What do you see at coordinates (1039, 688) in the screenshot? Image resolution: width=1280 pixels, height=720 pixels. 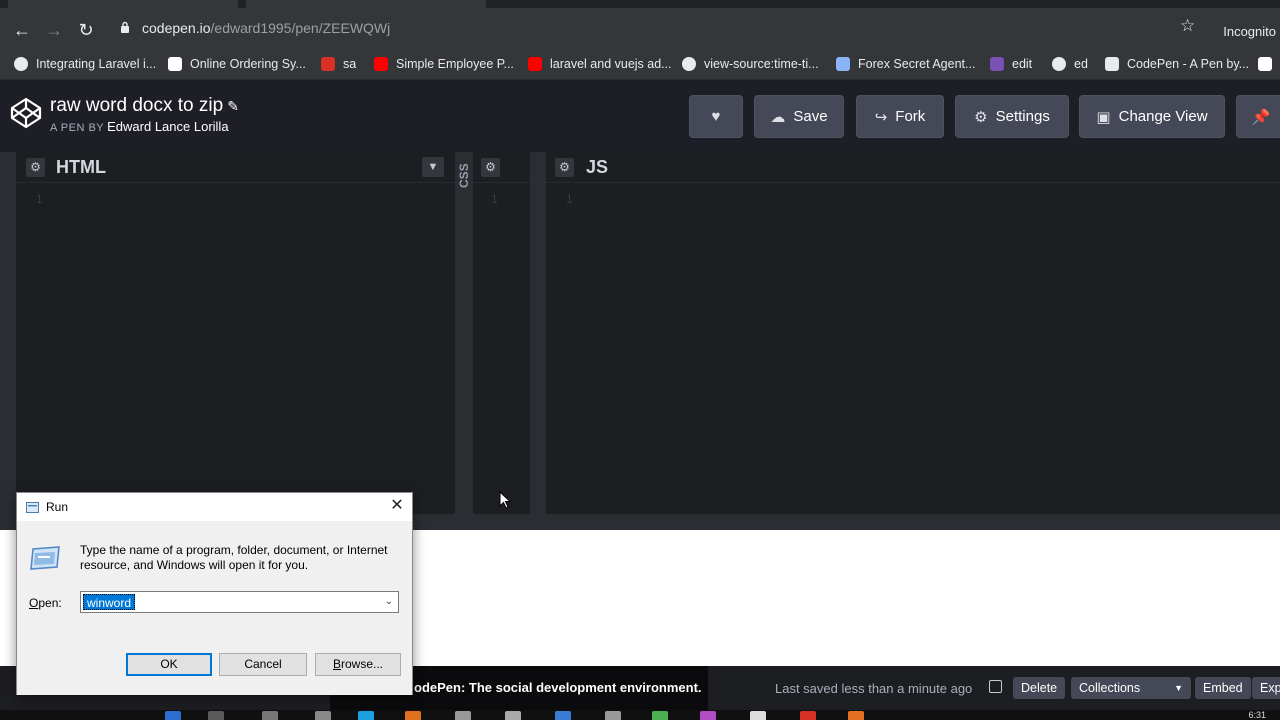 I see `delete-button: Delete` at bounding box center [1039, 688].